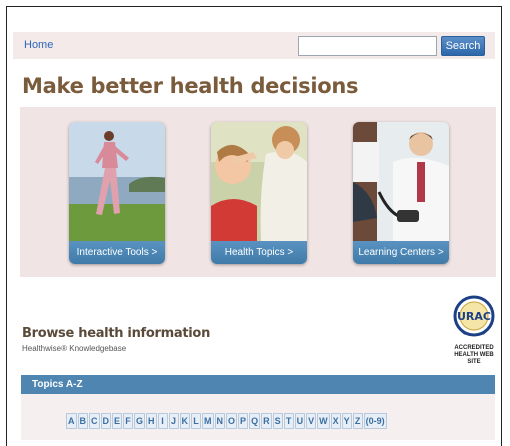  I want to click on health-topics-card: Health Topics >, so click(259, 193).